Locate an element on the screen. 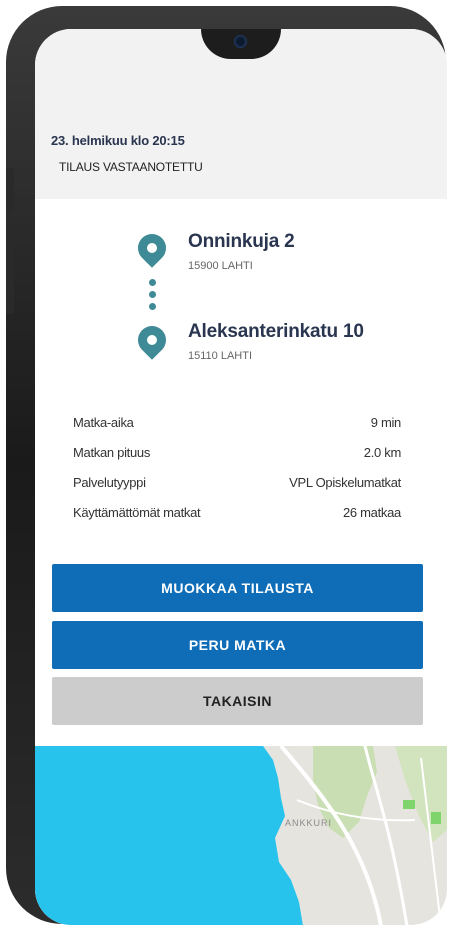  map-water is located at coordinates (169, 835).